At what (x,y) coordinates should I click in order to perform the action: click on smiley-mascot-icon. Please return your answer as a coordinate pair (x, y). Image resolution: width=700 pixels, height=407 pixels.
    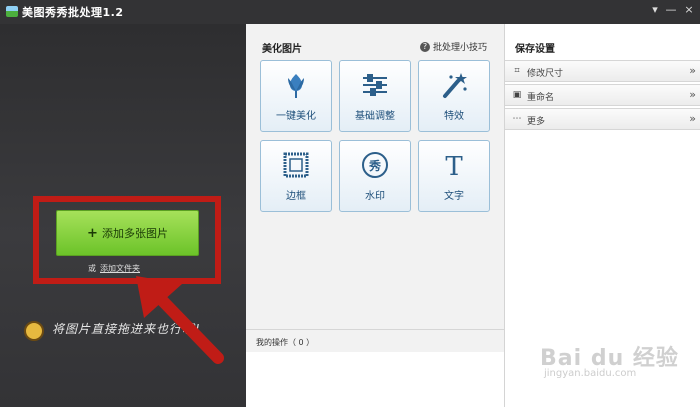
    Looking at the image, I should click on (34, 331).